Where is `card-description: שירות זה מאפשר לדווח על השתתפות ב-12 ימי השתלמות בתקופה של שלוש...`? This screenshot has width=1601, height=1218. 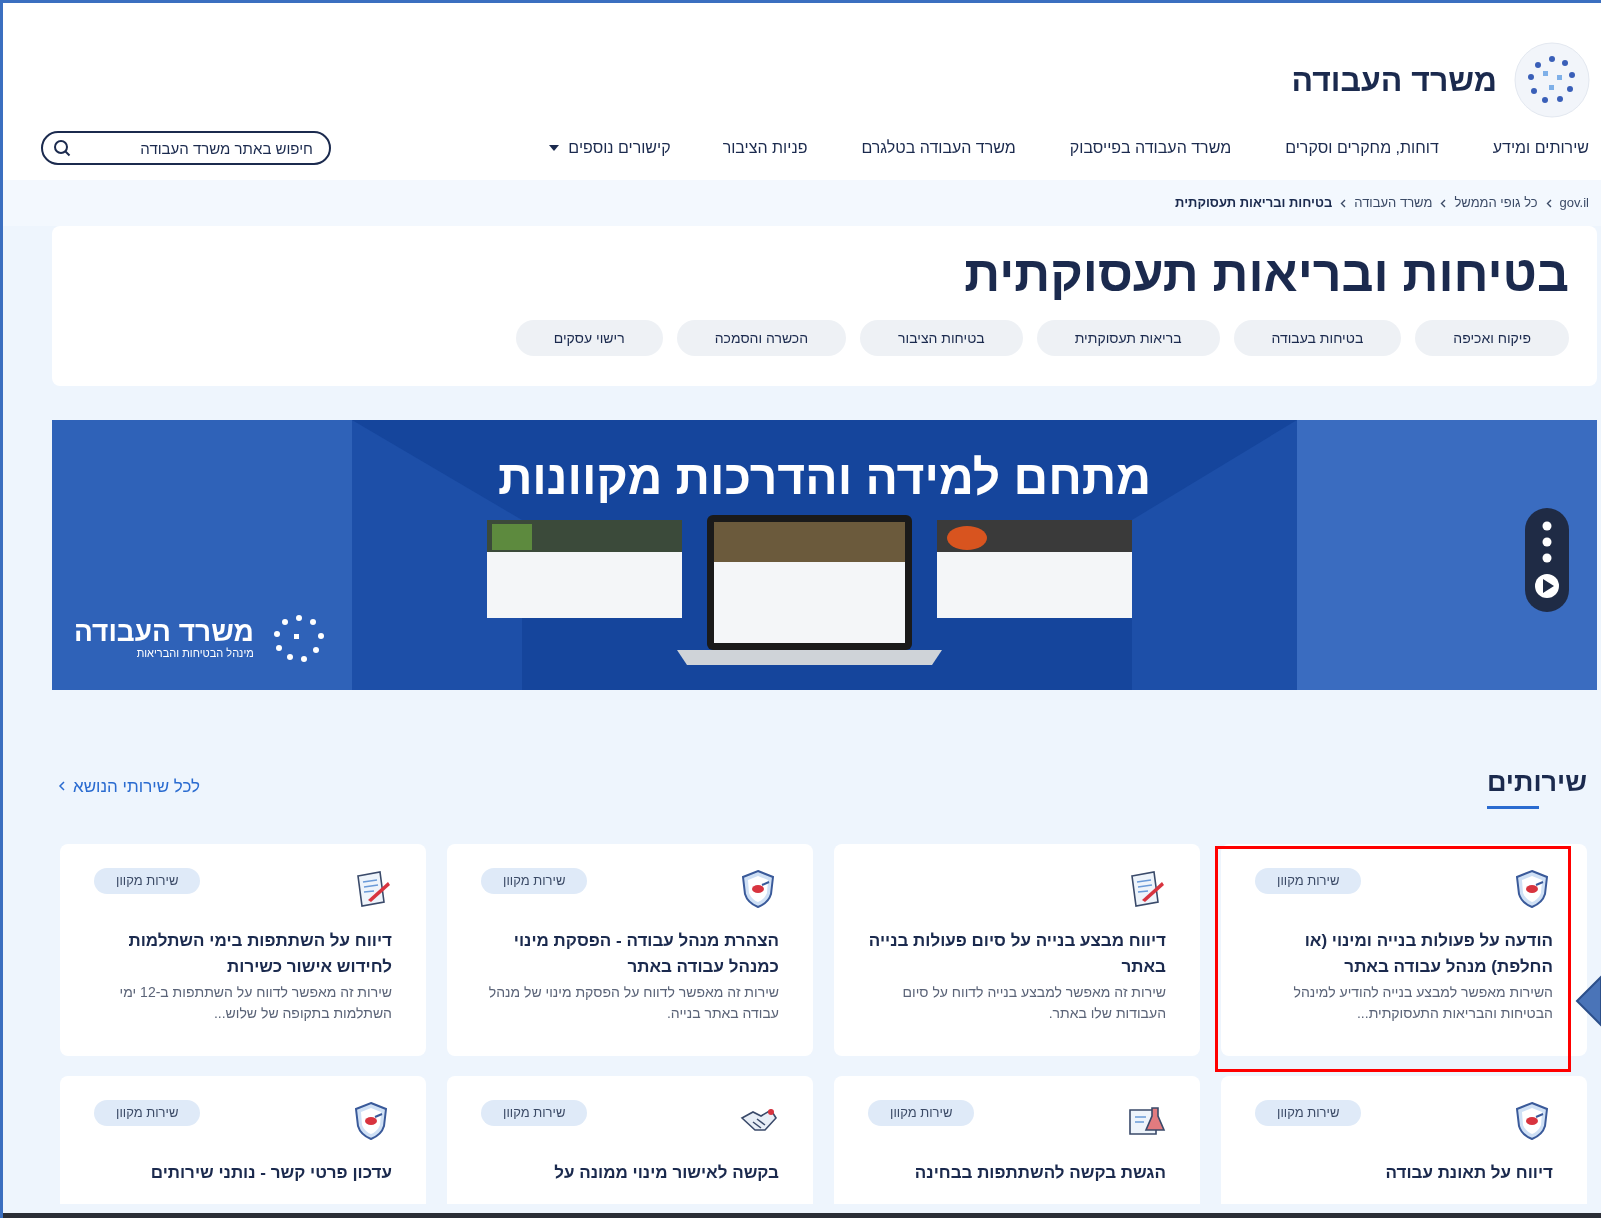
card-description: שירות זה מאפשר לדווח על השתתפות ב-12 ימי השתלמות בתקופה של שלוש... is located at coordinates (255, 1003).